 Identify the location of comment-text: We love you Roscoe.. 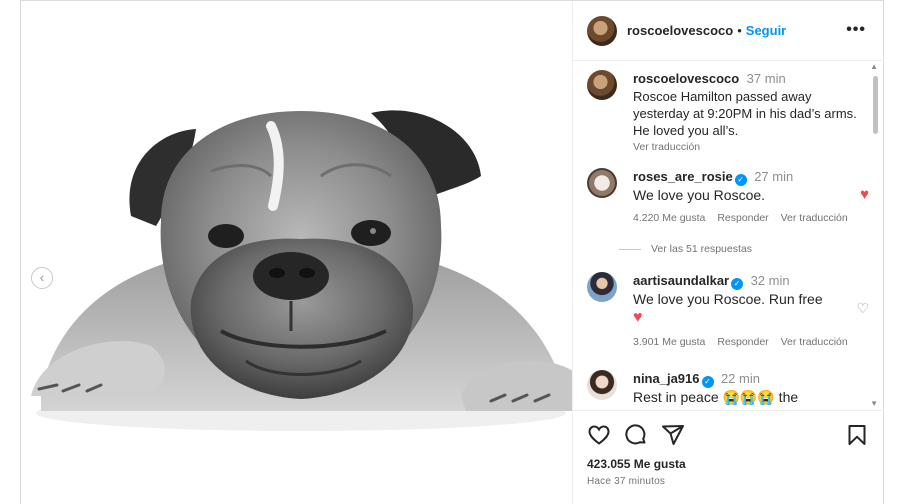
(699, 195).